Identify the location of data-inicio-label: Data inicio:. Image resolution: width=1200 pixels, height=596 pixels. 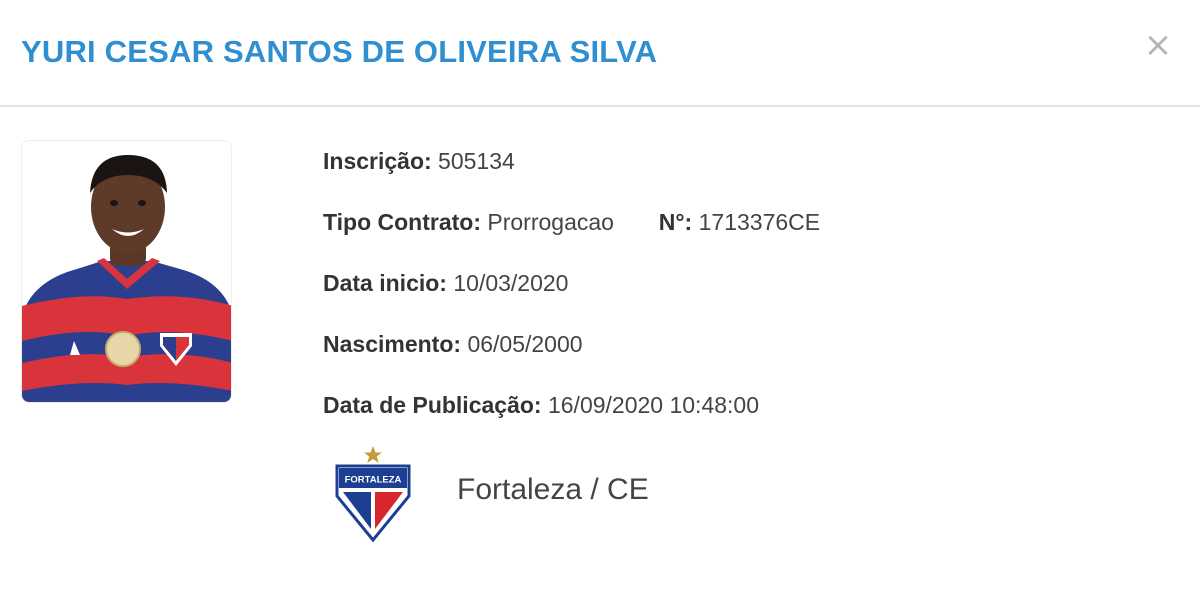
(385, 283).